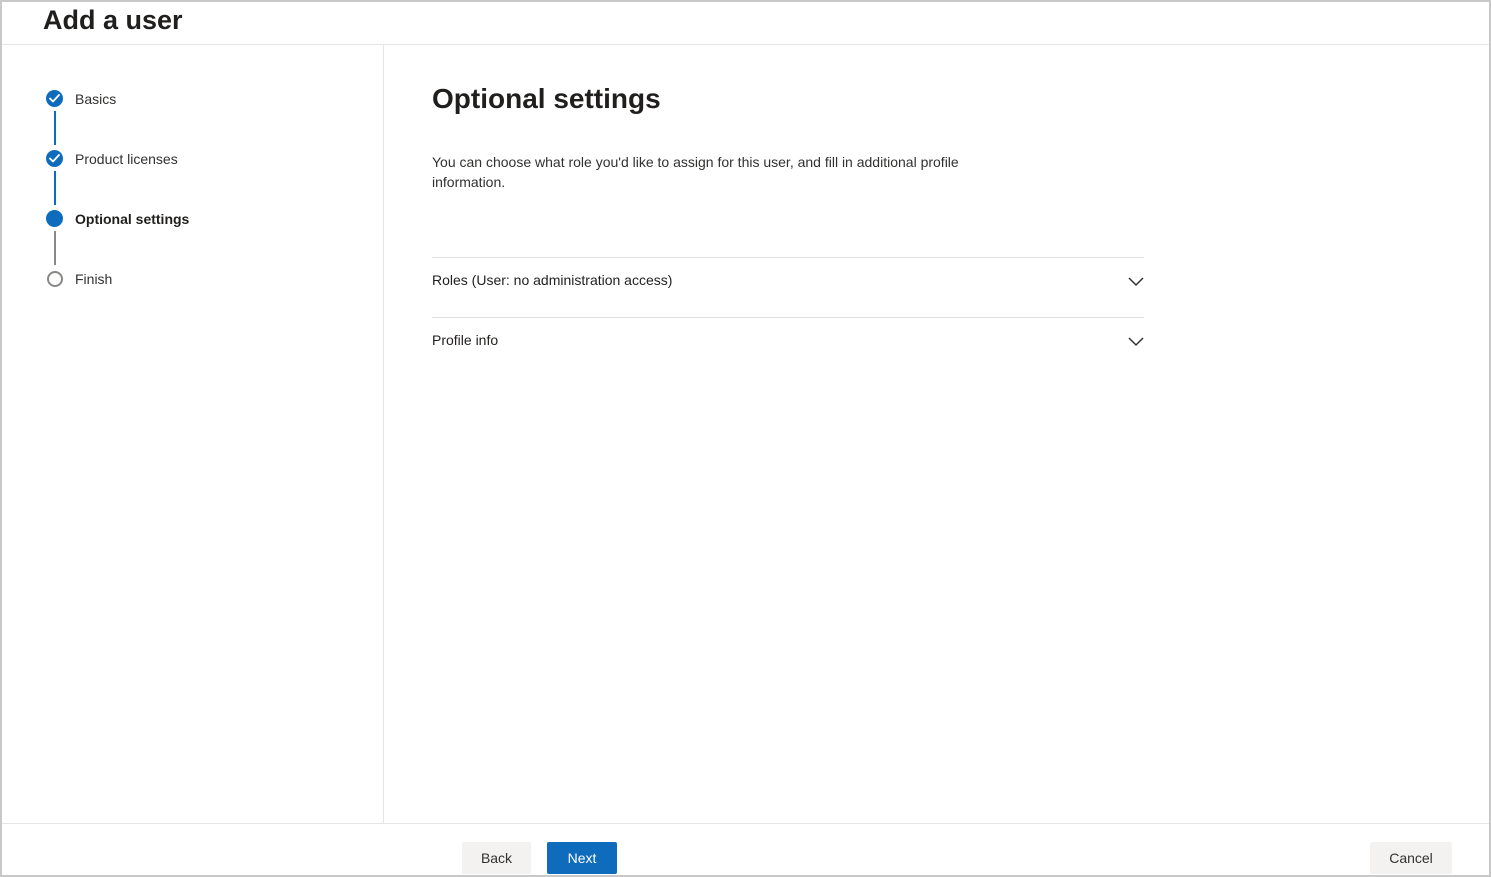 The width and height of the screenshot is (1491, 877). Describe the element at coordinates (54, 218) in the screenshot. I see `current-step-icon` at that location.